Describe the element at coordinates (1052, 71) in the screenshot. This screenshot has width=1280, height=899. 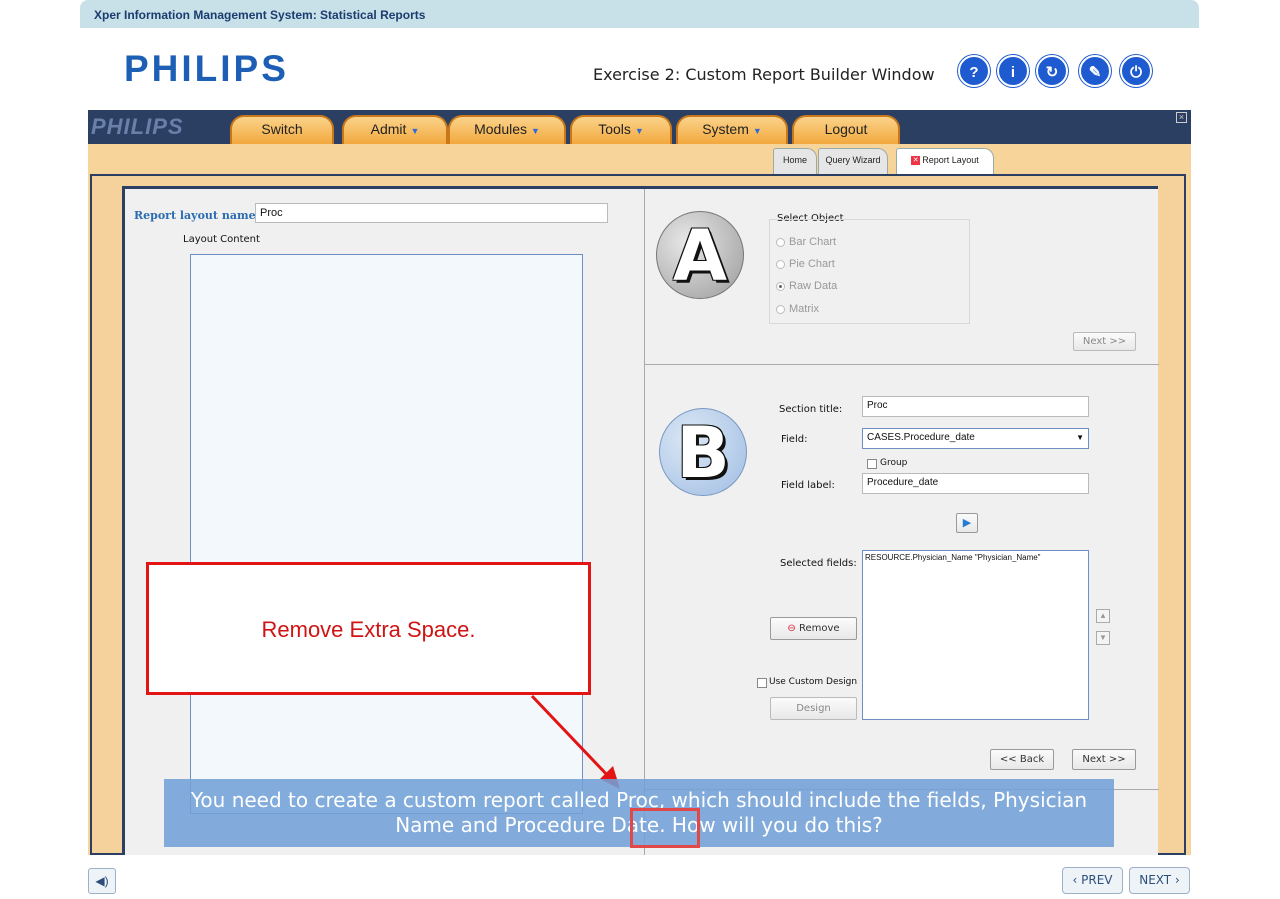
I see `refresh-icon: ↻` at that location.